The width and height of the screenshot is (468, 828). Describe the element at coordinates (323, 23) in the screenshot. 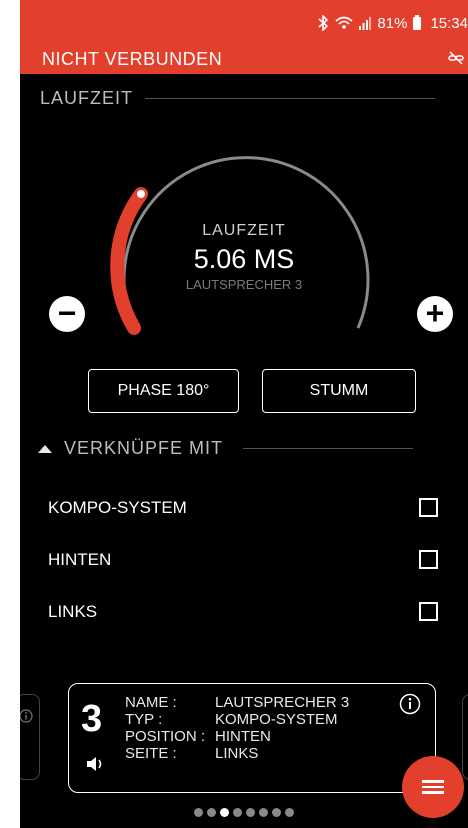

I see `bluetooth-icon` at that location.